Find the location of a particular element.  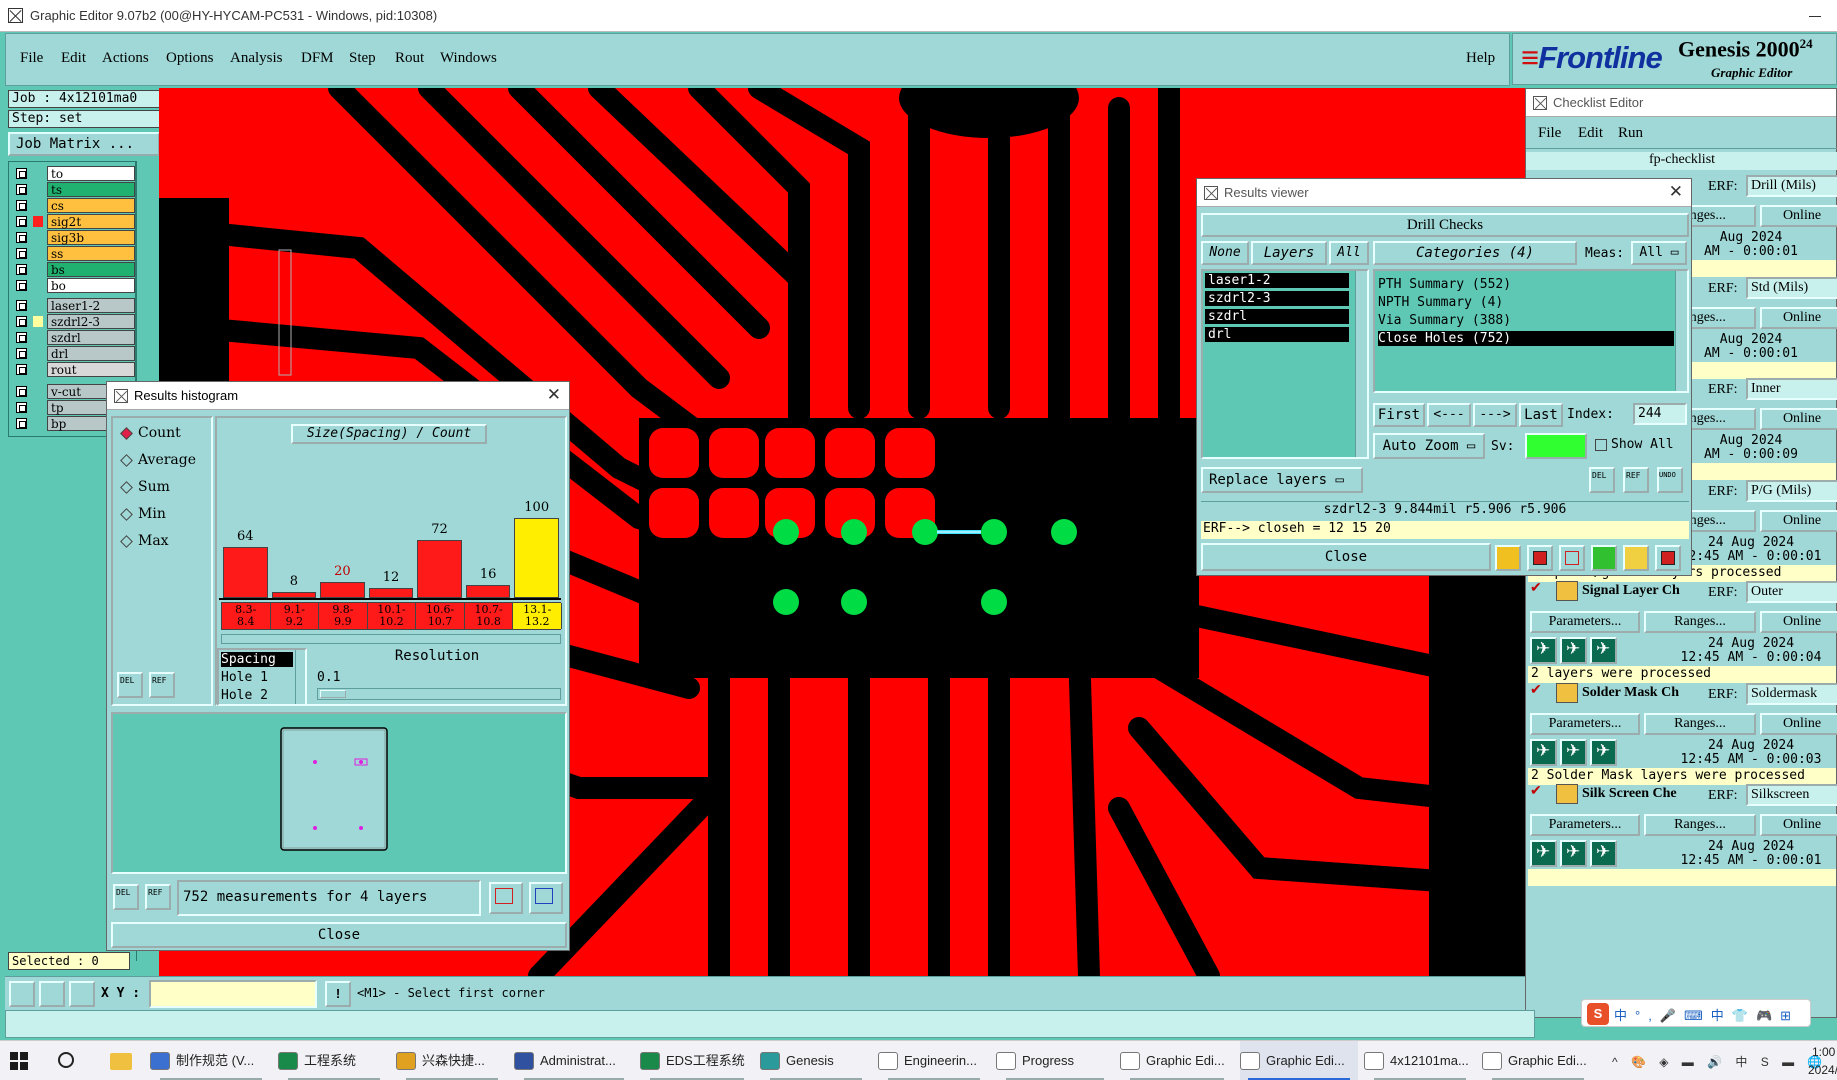

checklist-menu-run: Run is located at coordinates (1630, 133).